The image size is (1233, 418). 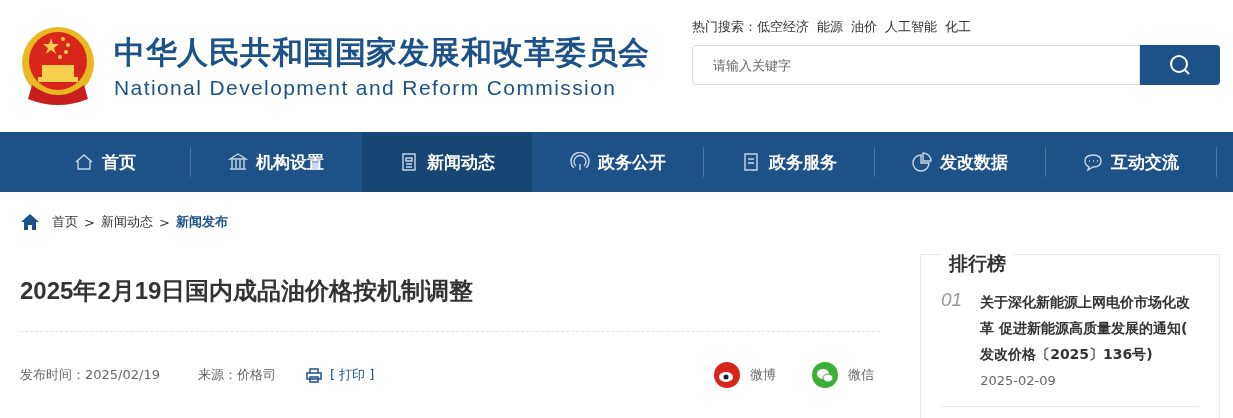 I want to click on search-icon, so click(x=1180, y=65).